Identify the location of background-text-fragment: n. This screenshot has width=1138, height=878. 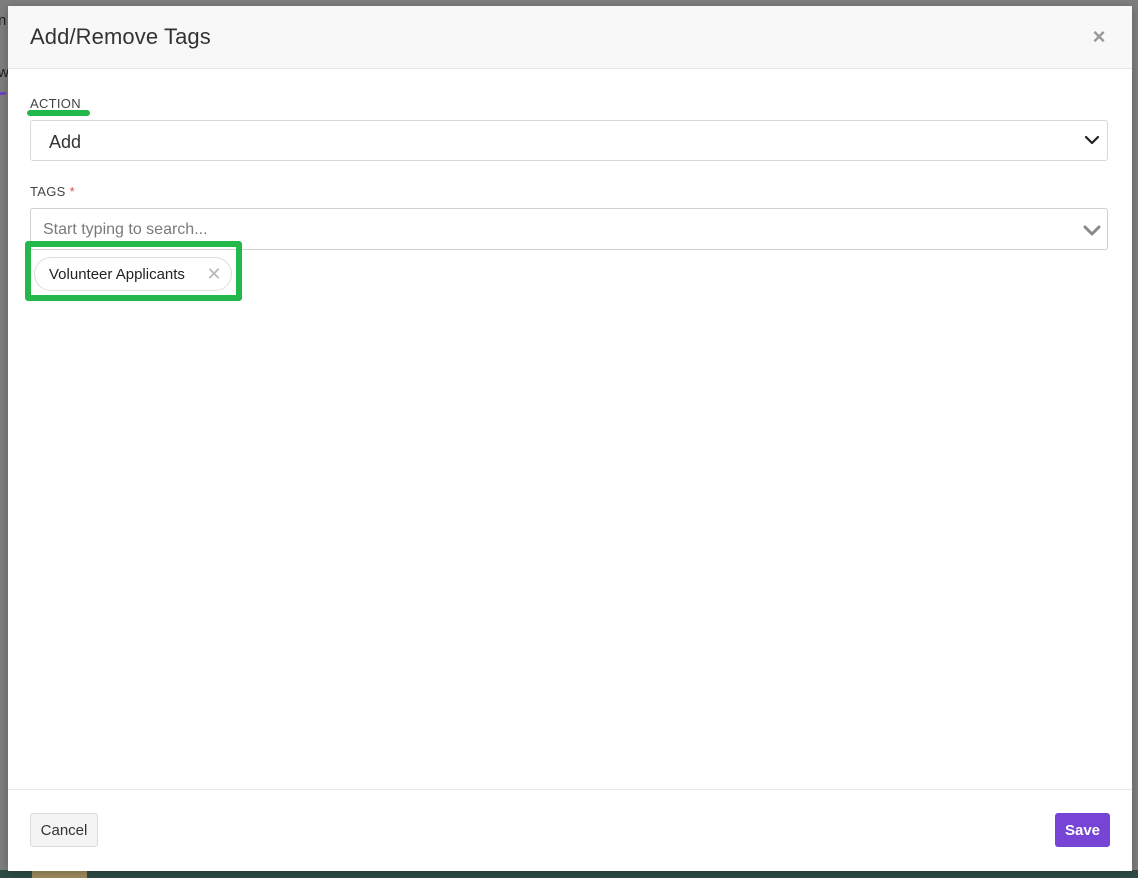
(3, 20).